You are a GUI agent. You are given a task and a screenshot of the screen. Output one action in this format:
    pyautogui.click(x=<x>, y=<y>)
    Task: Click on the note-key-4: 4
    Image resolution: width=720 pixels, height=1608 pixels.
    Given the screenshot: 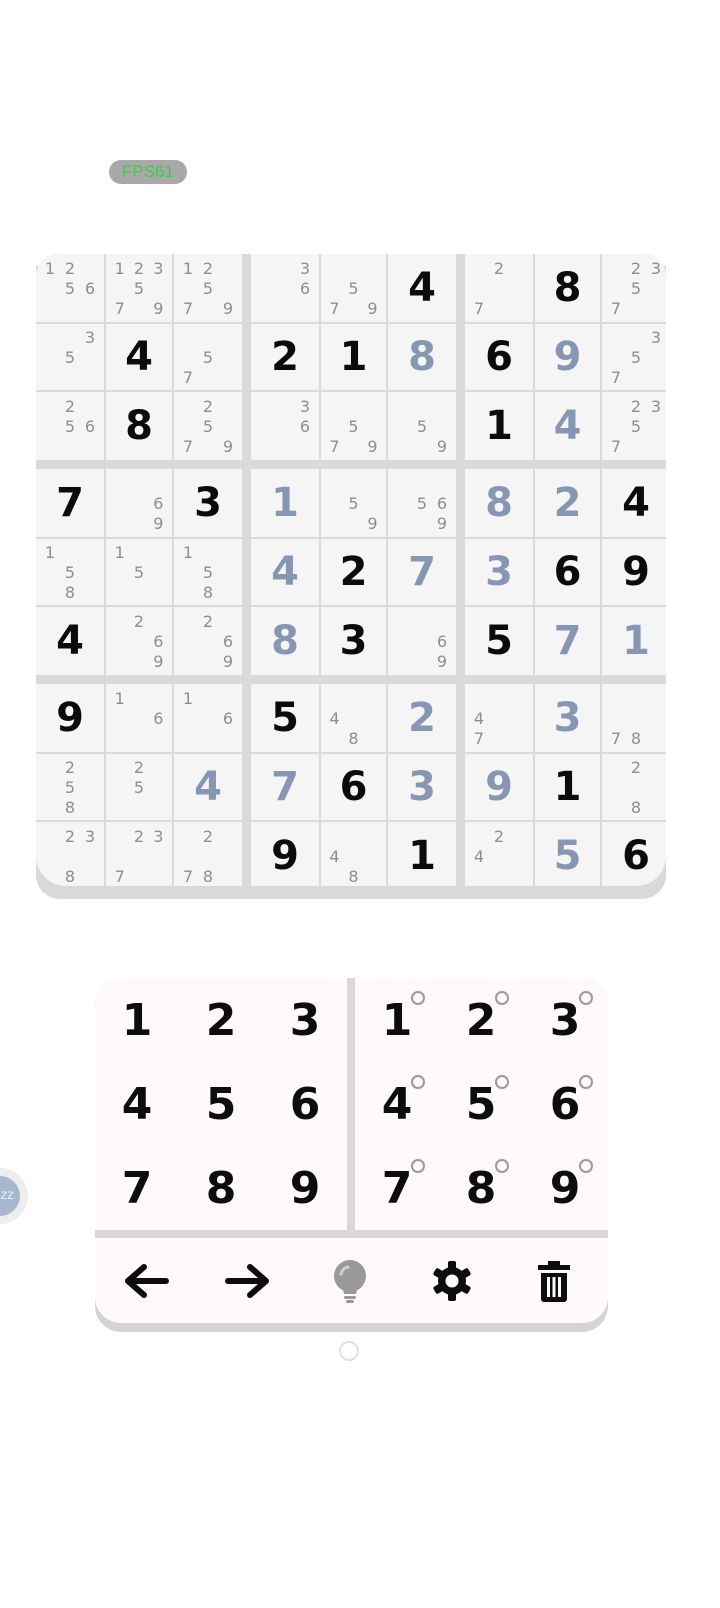 What is the action you would take?
    pyautogui.click(x=397, y=1104)
    